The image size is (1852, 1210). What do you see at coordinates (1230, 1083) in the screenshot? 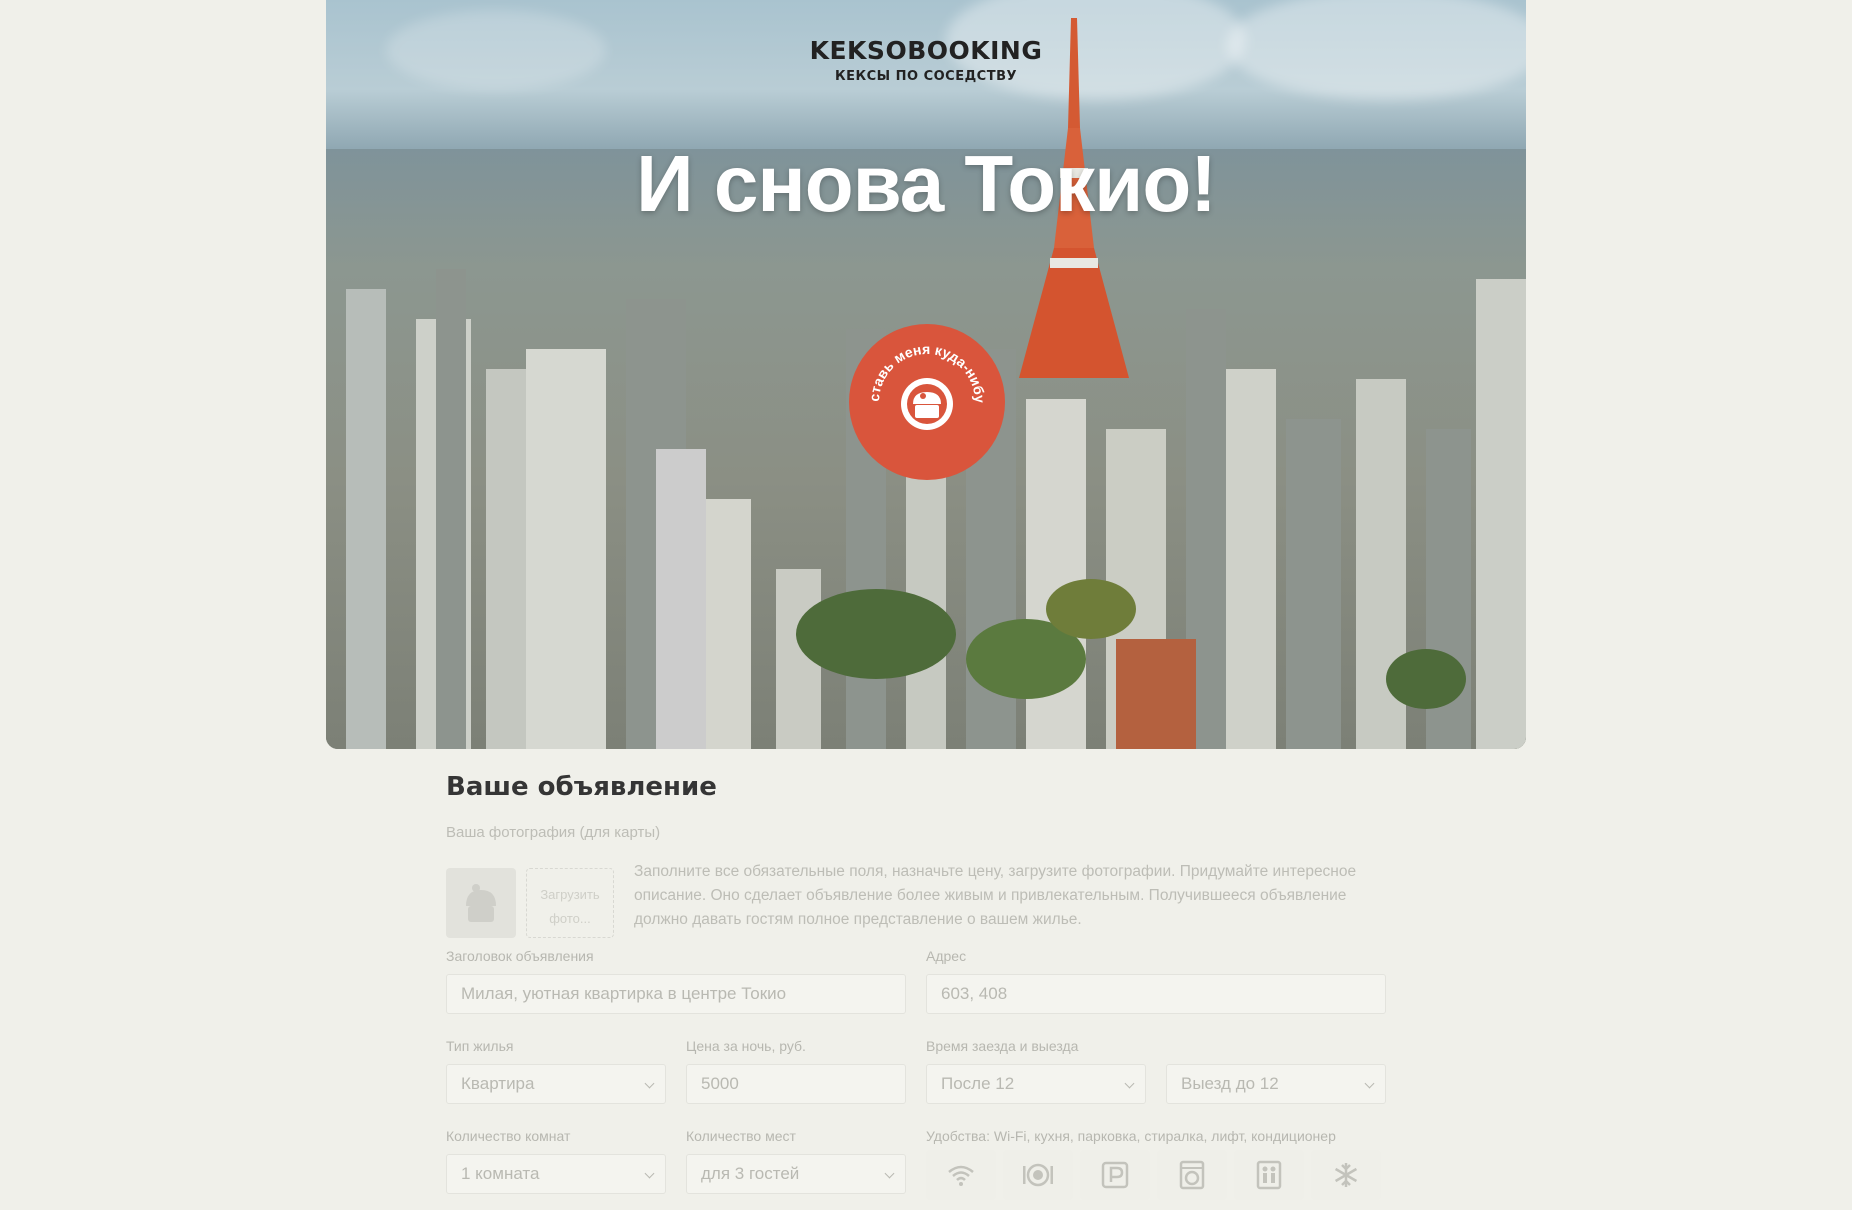
I see `checkout-value: Выезд до 12` at bounding box center [1230, 1083].